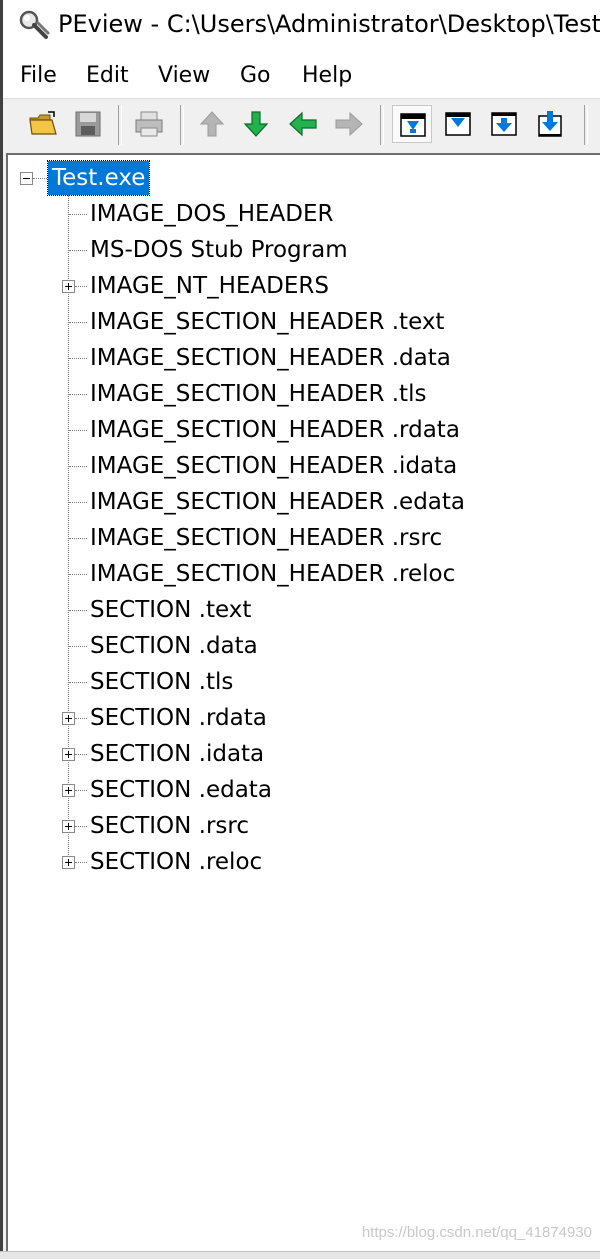 Image resolution: width=600 pixels, height=1259 pixels. What do you see at coordinates (171, 610) in the screenshot?
I see `tree-item-label: SECTION .text` at bounding box center [171, 610].